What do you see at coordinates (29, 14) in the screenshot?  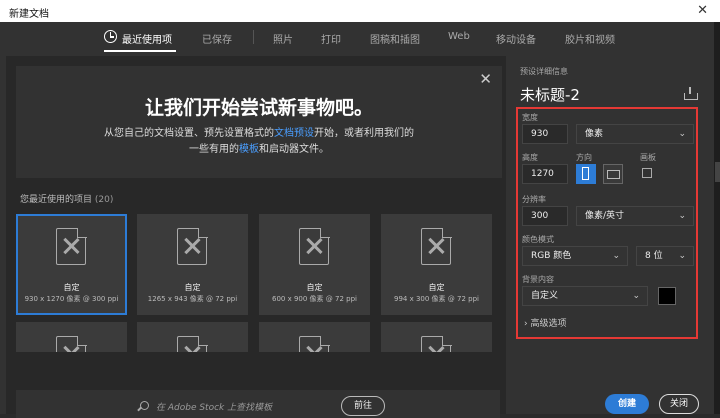 I see `window-title: 新建文档` at bounding box center [29, 14].